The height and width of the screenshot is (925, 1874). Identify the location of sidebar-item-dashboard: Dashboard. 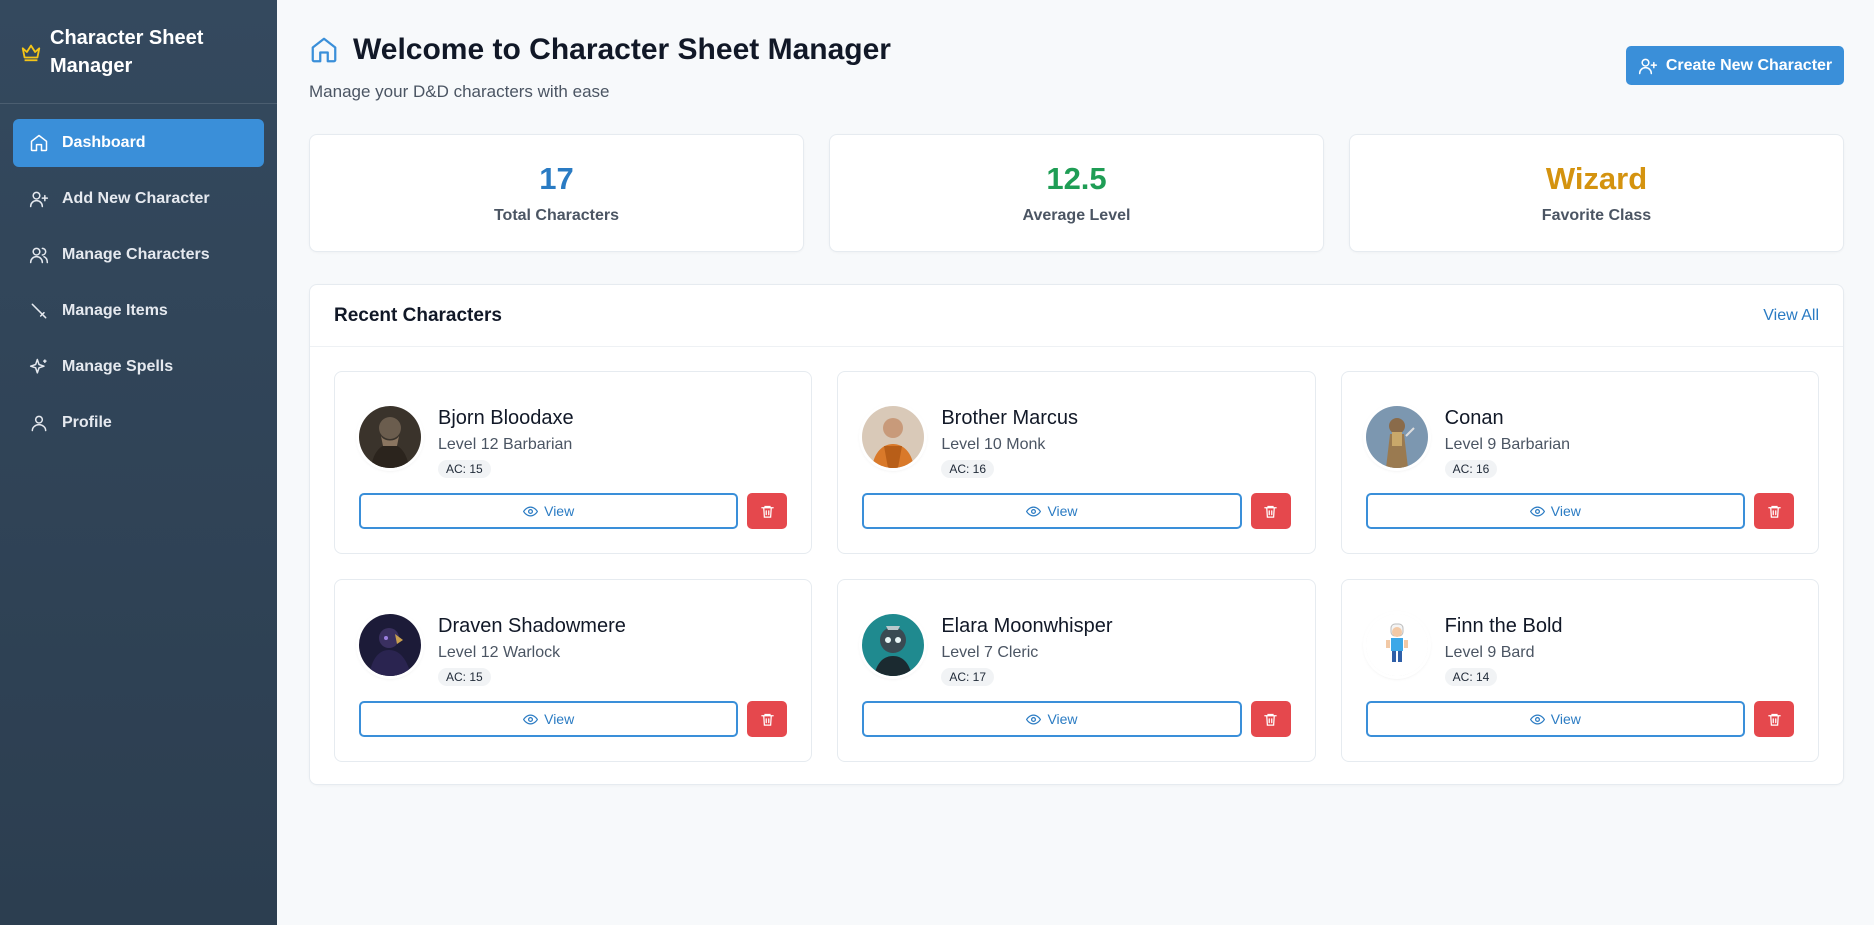
(138, 143).